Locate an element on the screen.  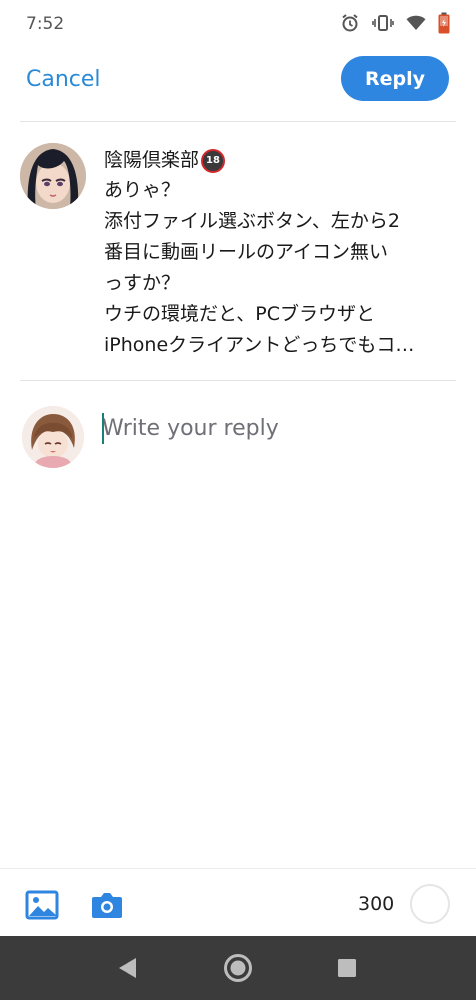
header-divider is located at coordinates (238, 121).